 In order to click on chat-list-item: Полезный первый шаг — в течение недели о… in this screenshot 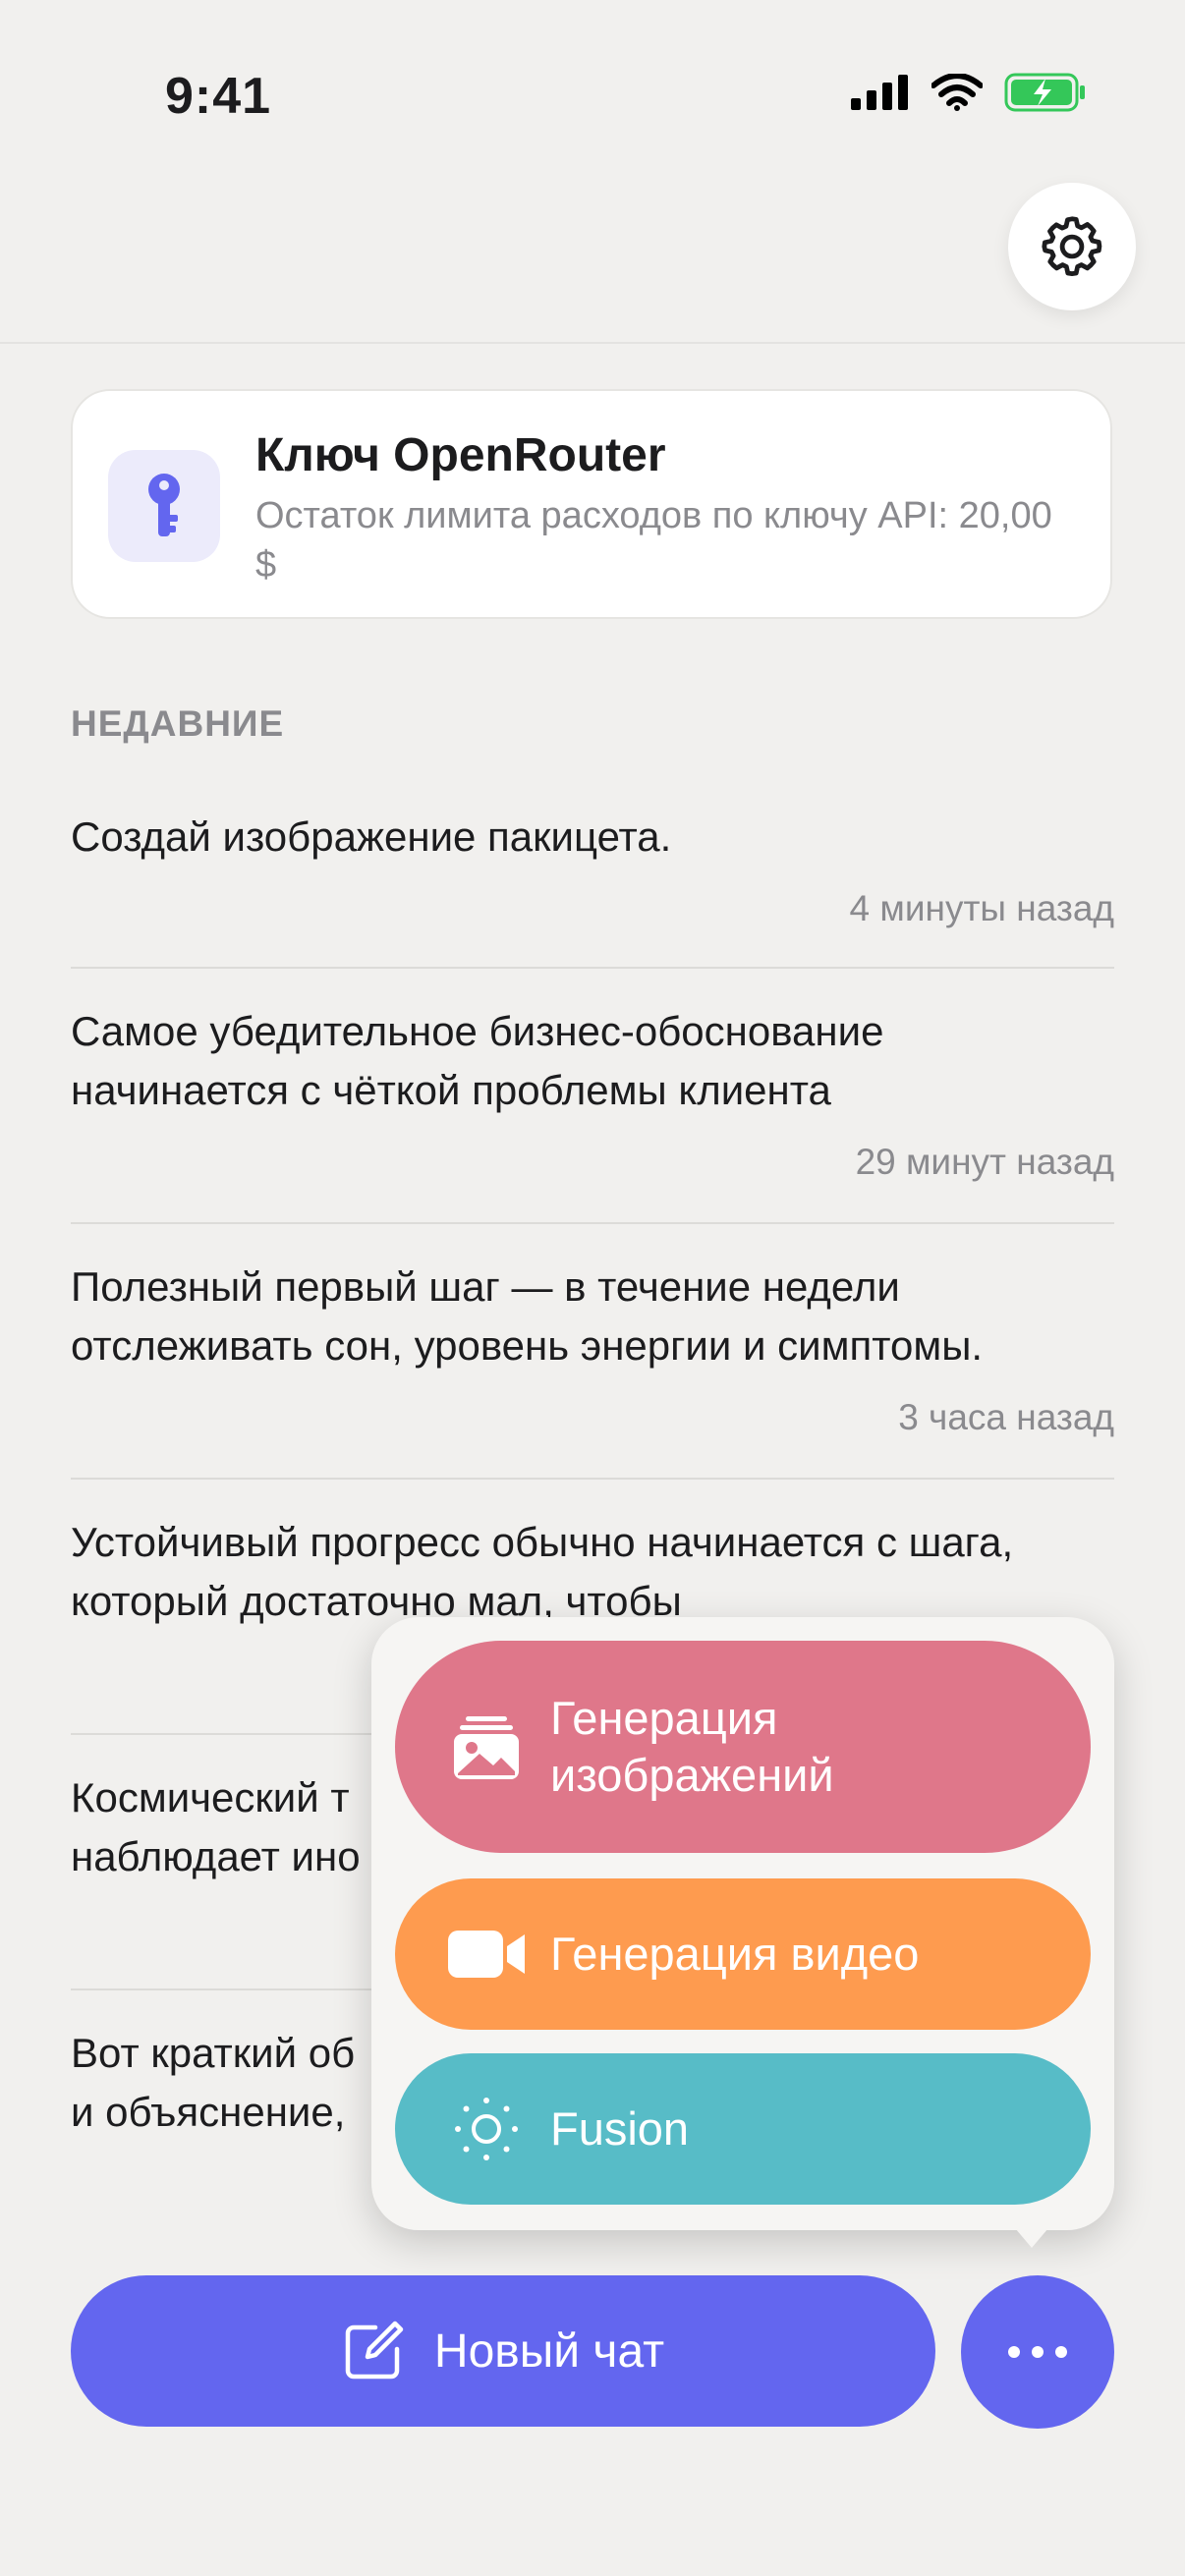, I will do `click(592, 1356)`.